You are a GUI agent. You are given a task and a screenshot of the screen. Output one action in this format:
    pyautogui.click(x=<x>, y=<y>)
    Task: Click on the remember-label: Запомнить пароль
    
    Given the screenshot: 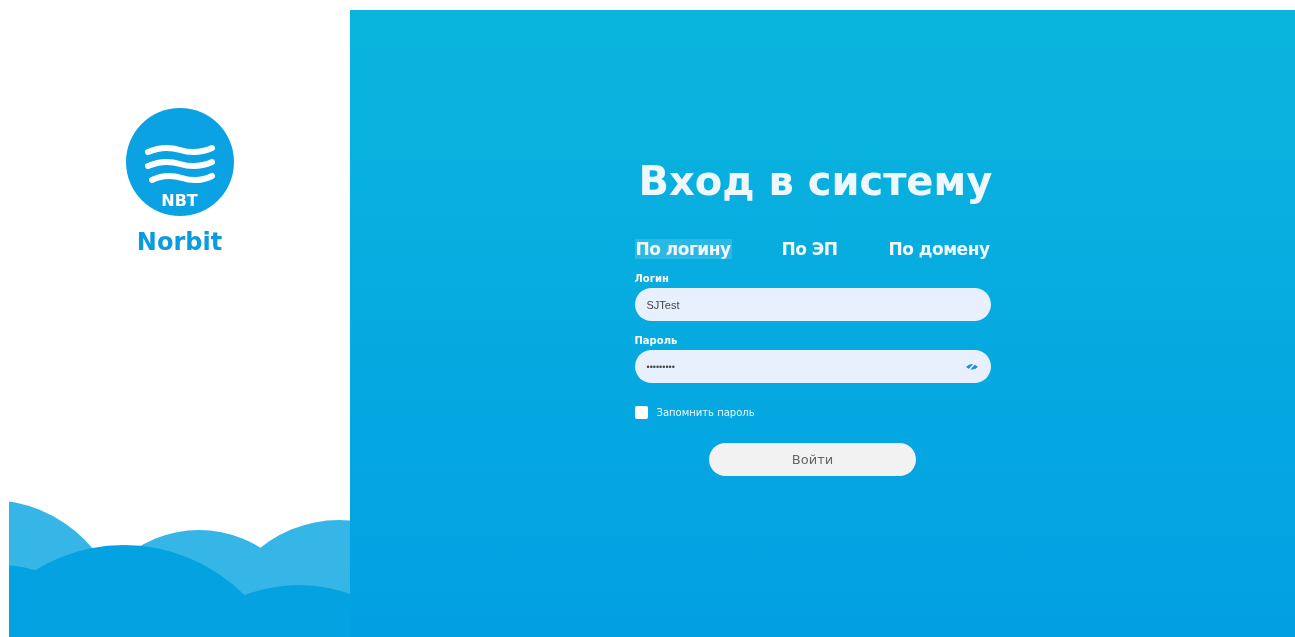 What is the action you would take?
    pyautogui.click(x=705, y=412)
    